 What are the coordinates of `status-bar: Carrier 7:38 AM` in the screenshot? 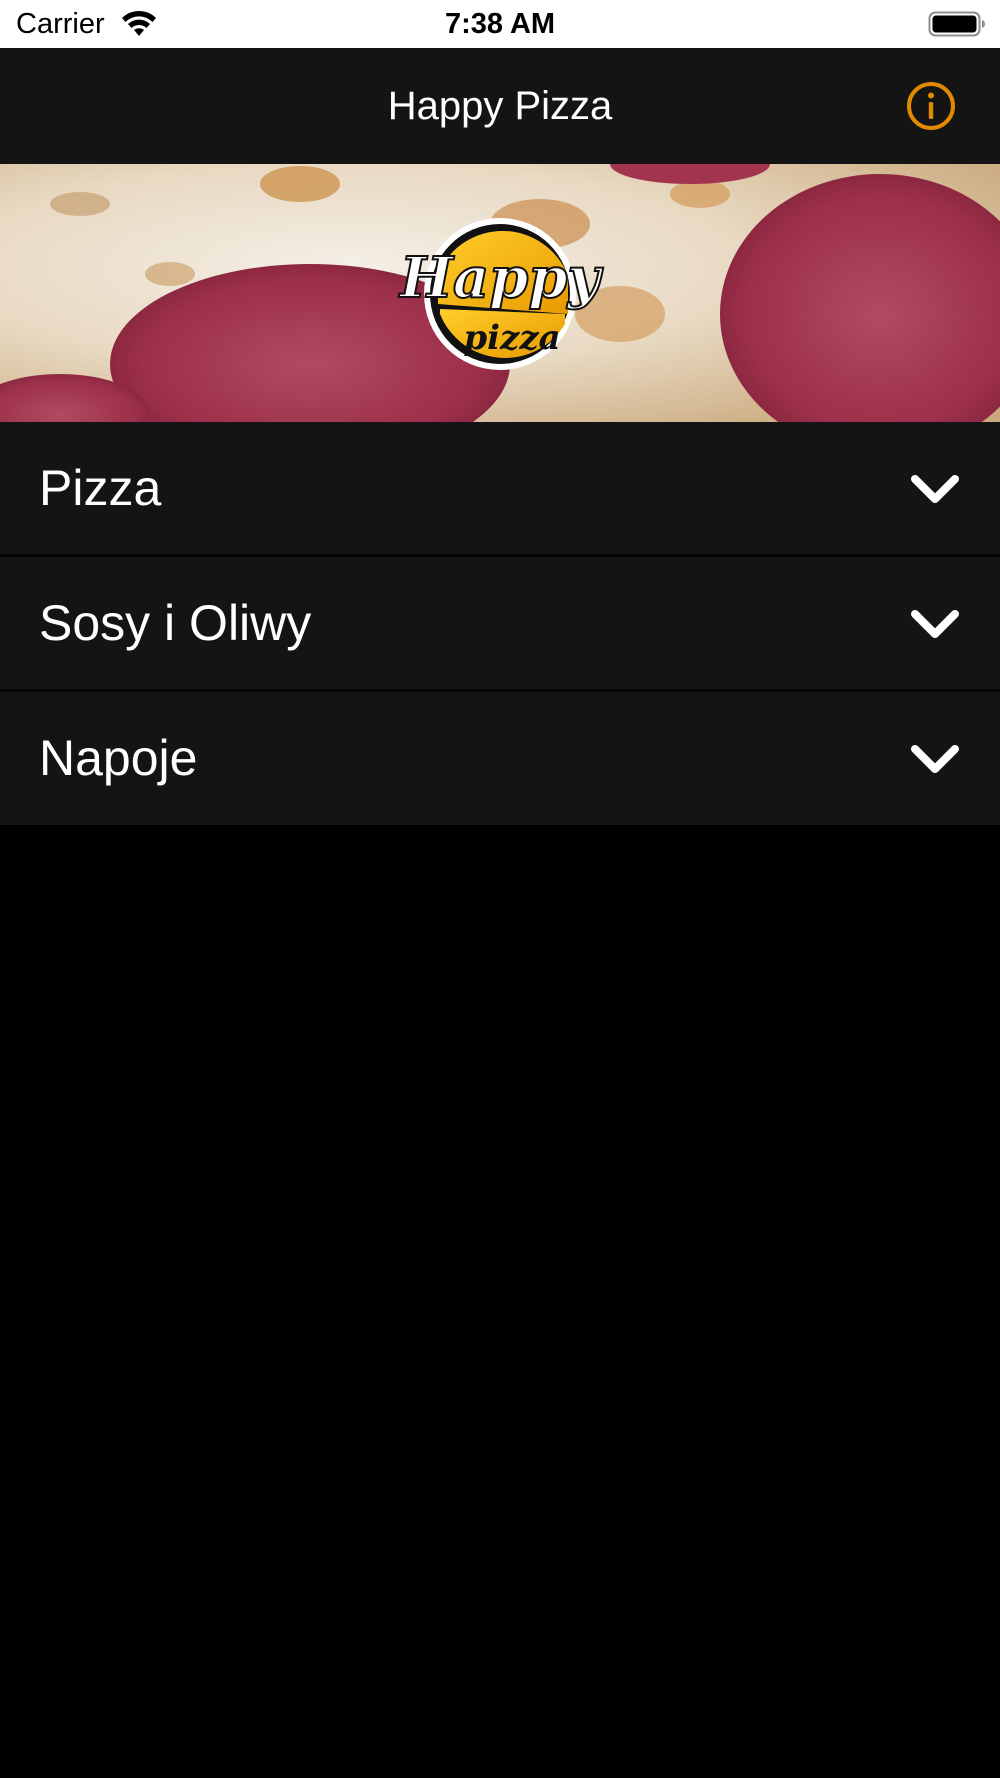 It's located at (500, 24).